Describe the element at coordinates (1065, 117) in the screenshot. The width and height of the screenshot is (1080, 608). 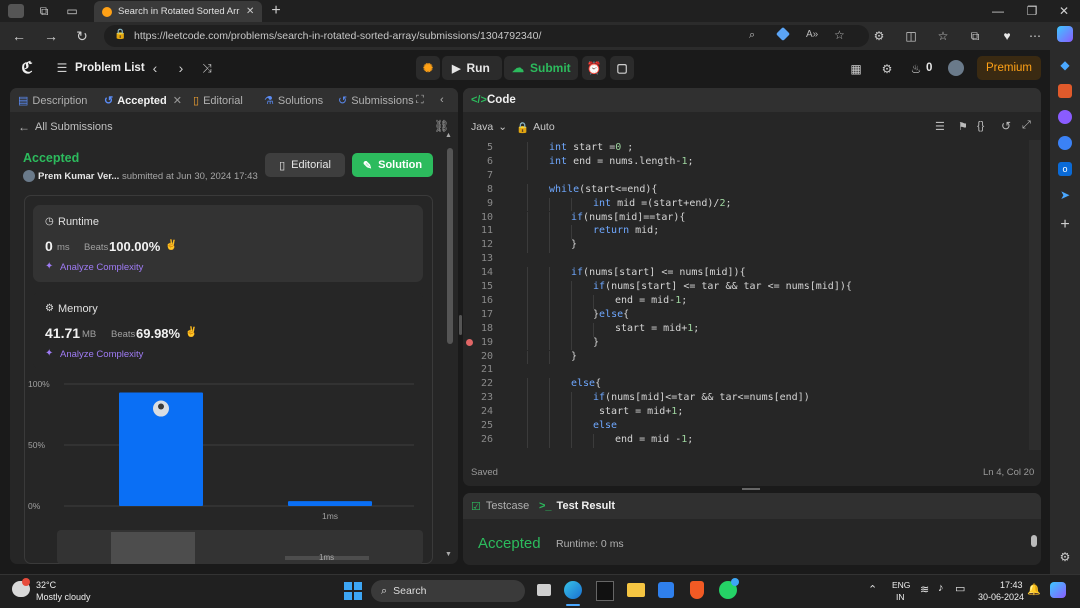
I see `games-icon` at that location.